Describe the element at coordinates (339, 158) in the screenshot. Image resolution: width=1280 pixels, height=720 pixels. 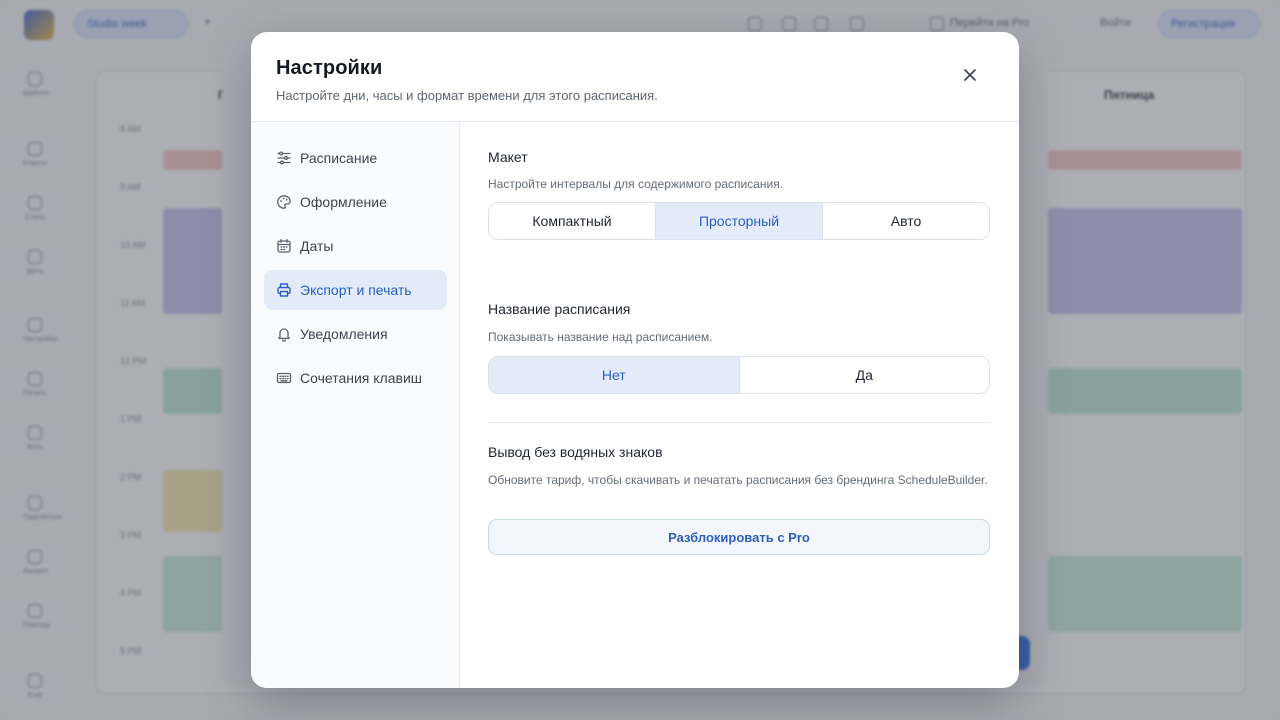
I see `nav-item-label: Расписание` at that location.